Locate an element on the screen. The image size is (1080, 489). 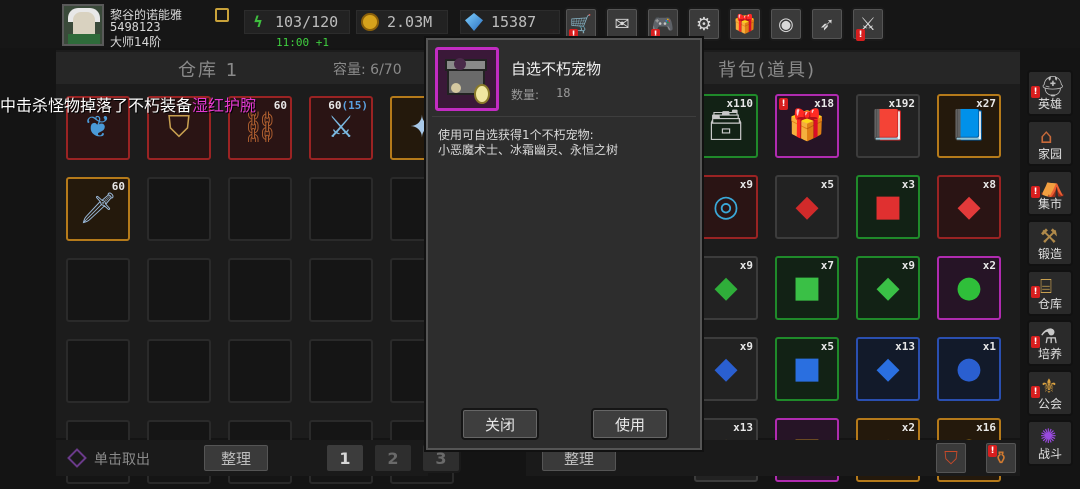
red-diamond-icon: ◆ is located at coordinates (969, 206).